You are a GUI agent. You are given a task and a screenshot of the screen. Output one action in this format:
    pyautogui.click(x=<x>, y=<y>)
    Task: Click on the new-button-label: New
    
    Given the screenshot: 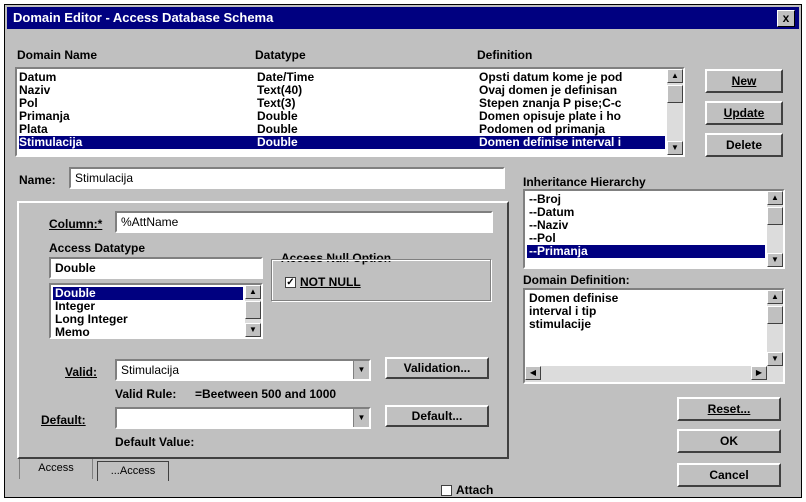 What is the action you would take?
    pyautogui.click(x=744, y=81)
    